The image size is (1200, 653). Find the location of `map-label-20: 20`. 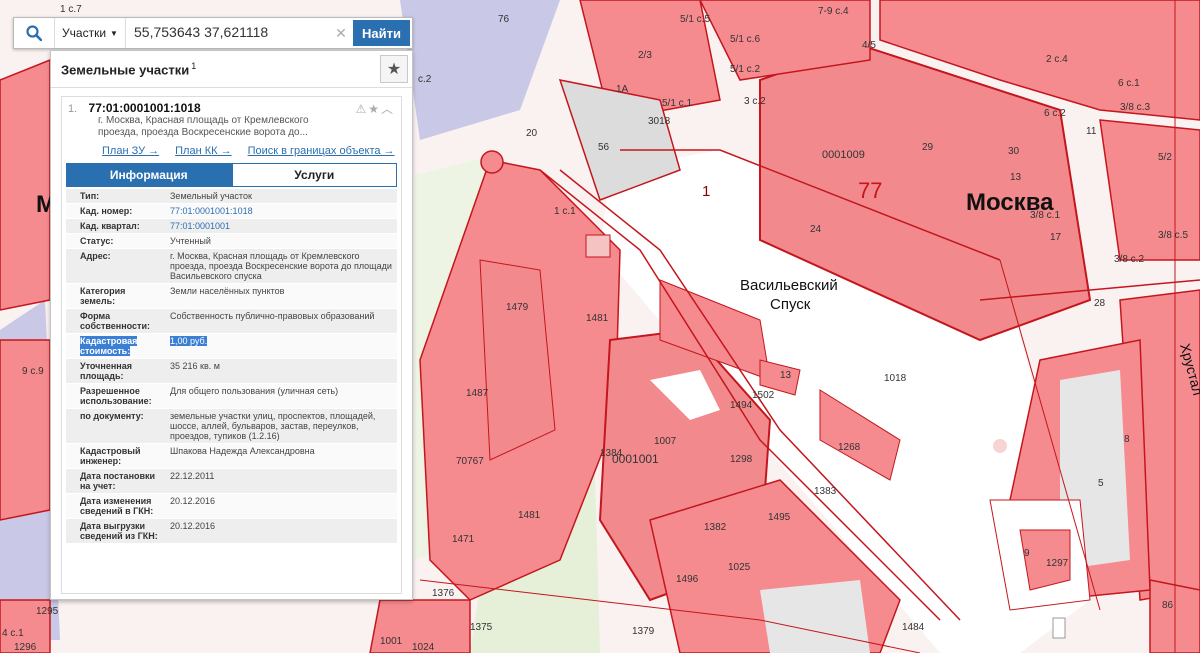

map-label-20: 20 is located at coordinates (532, 133).